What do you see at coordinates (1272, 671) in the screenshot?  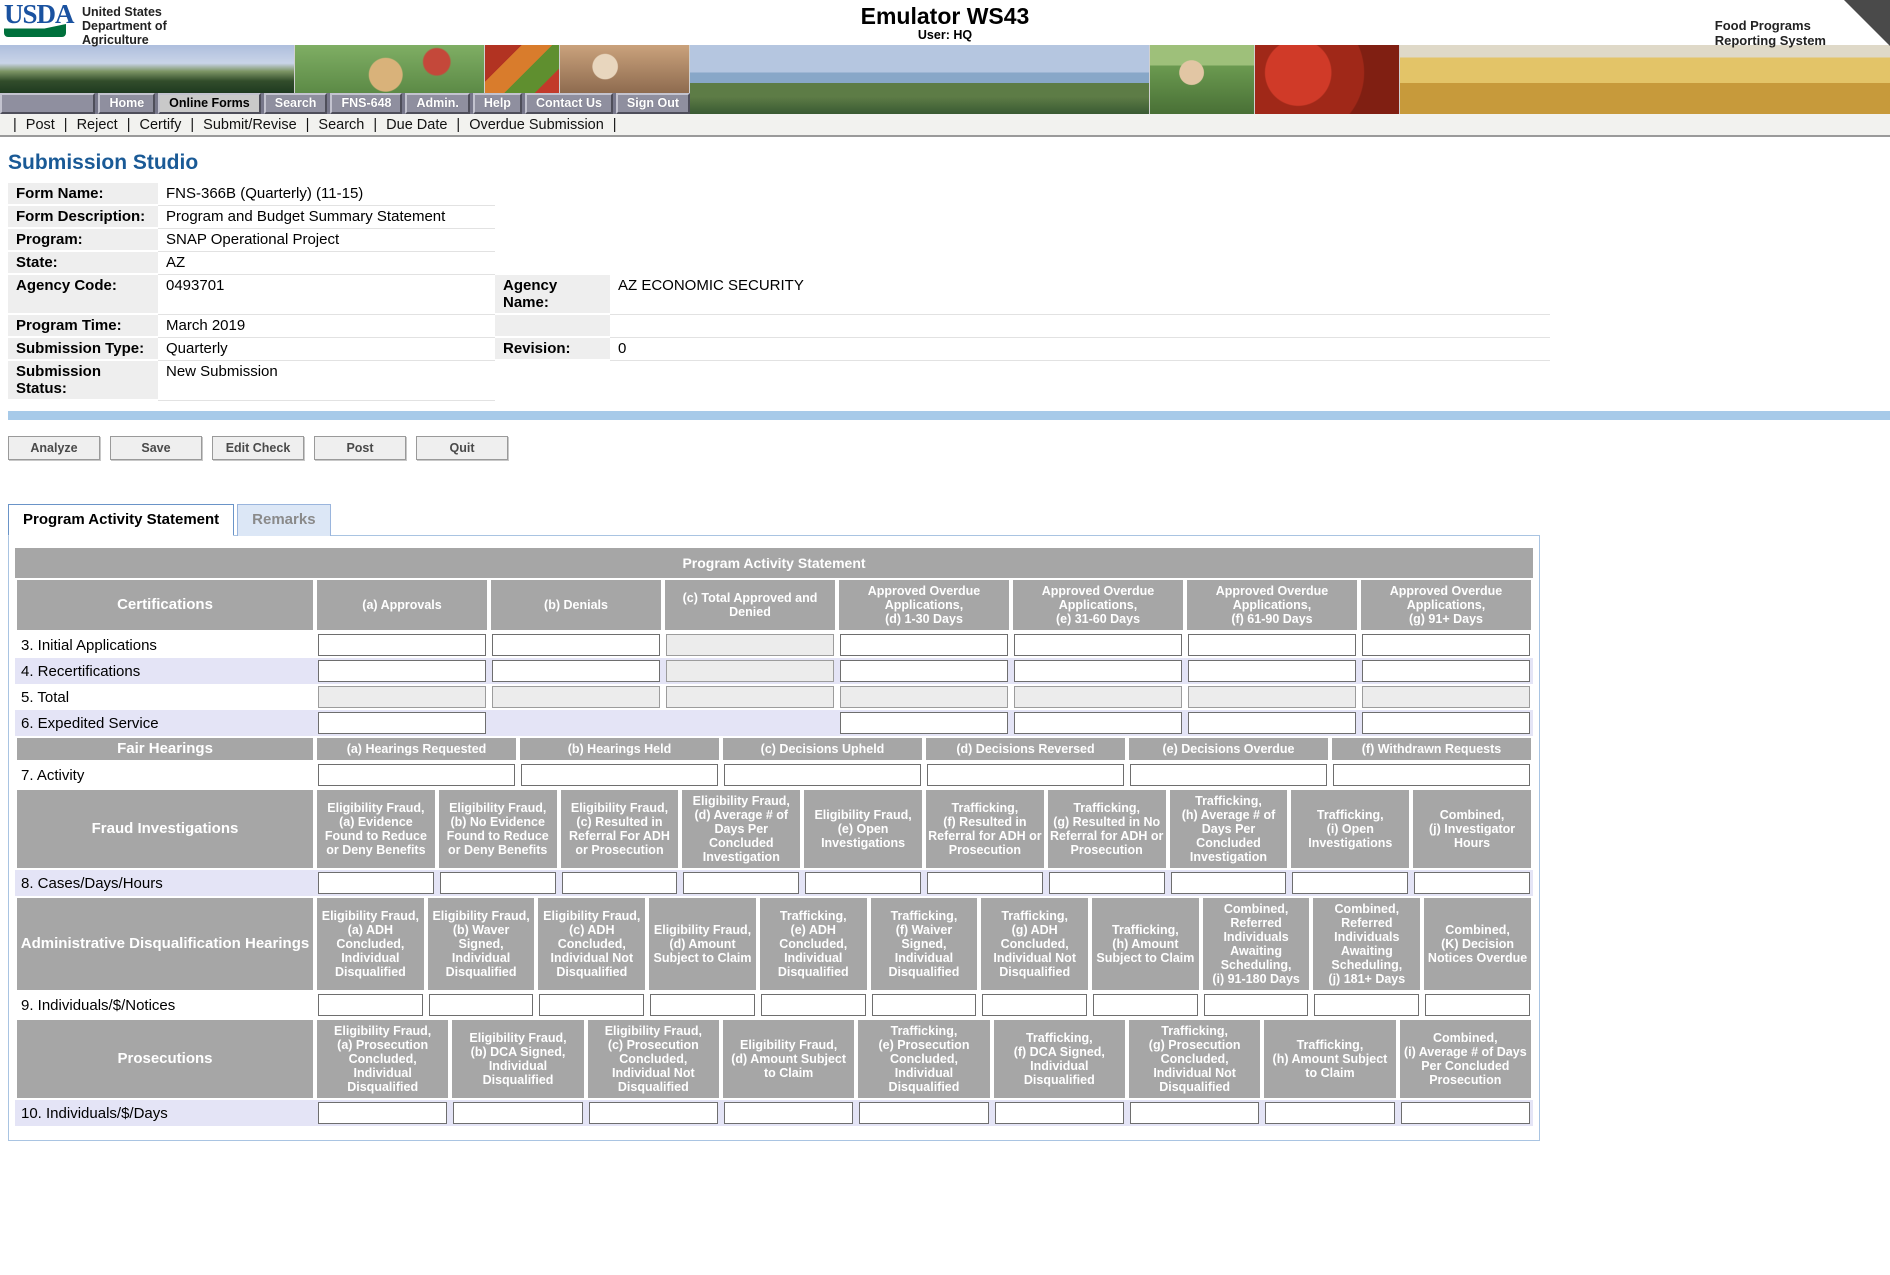 I see `input-4-recertifications-col6` at bounding box center [1272, 671].